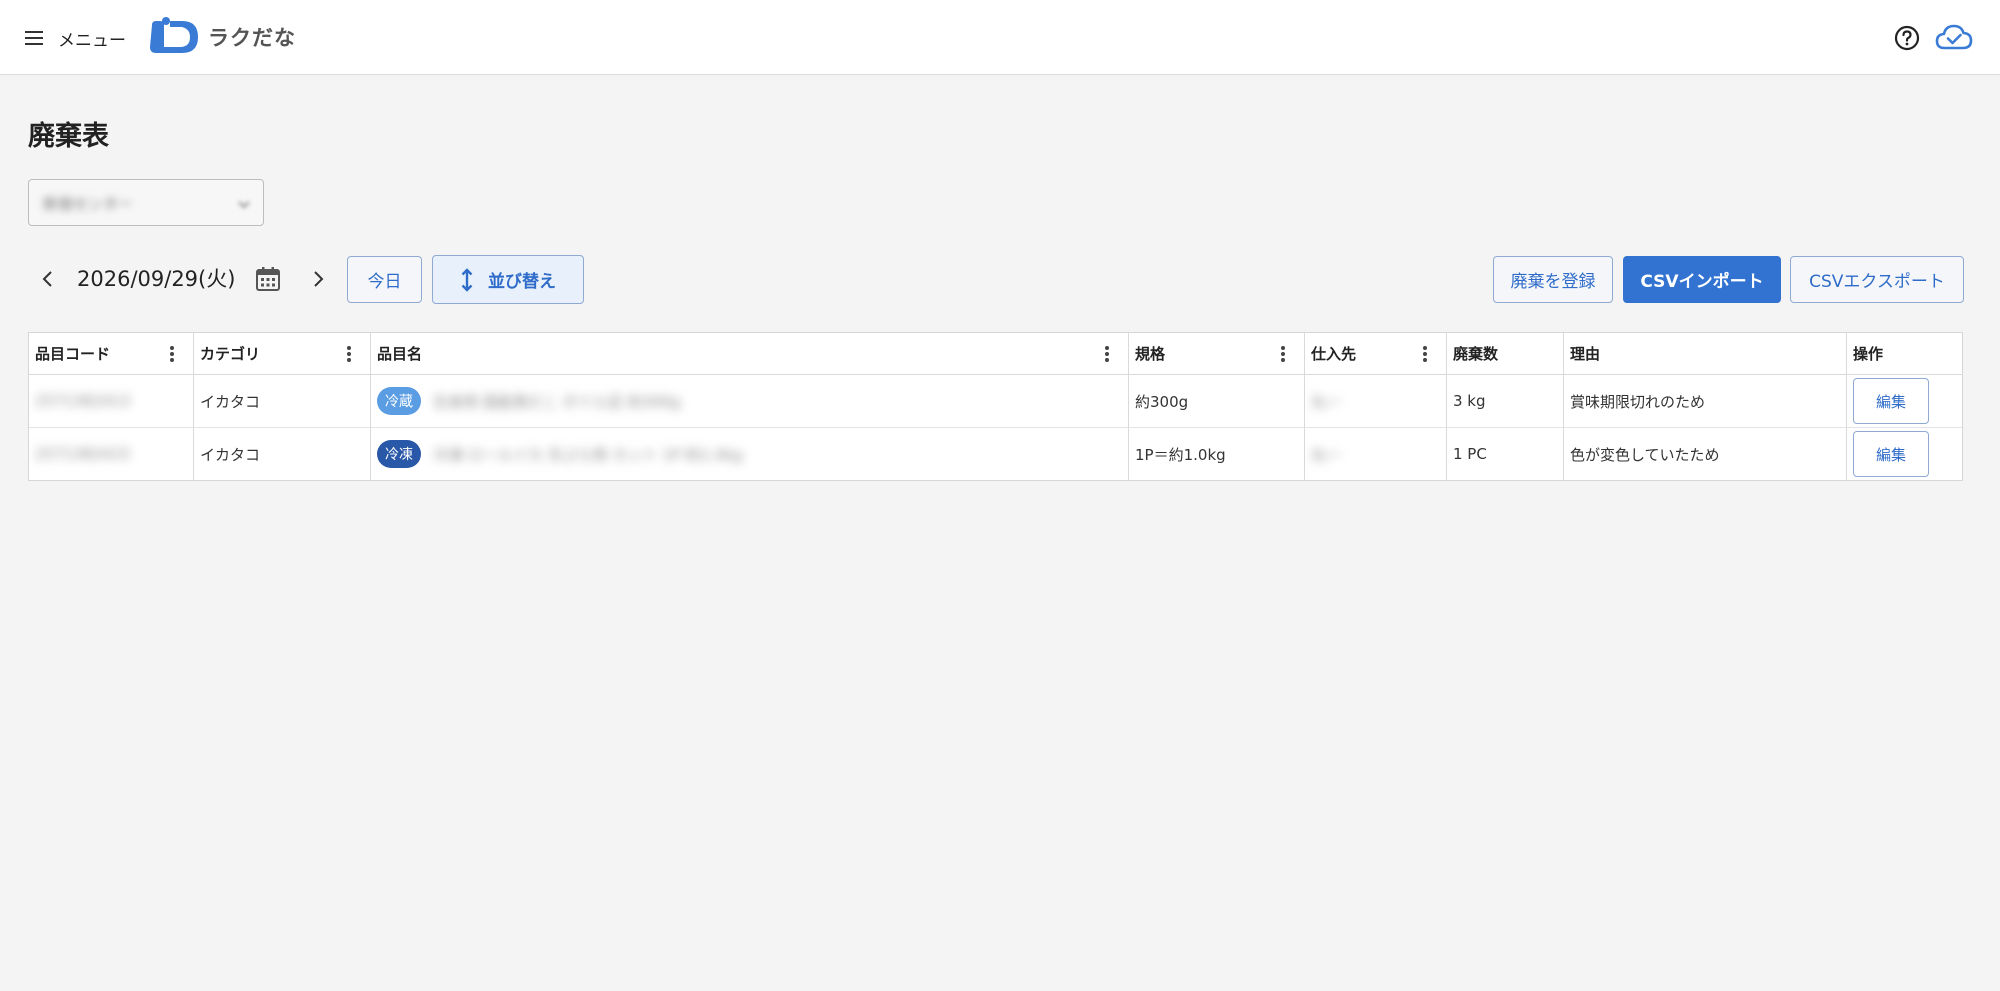 The image size is (2000, 991). Describe the element at coordinates (1954, 37) in the screenshot. I see `cloud-sync-icon` at that location.